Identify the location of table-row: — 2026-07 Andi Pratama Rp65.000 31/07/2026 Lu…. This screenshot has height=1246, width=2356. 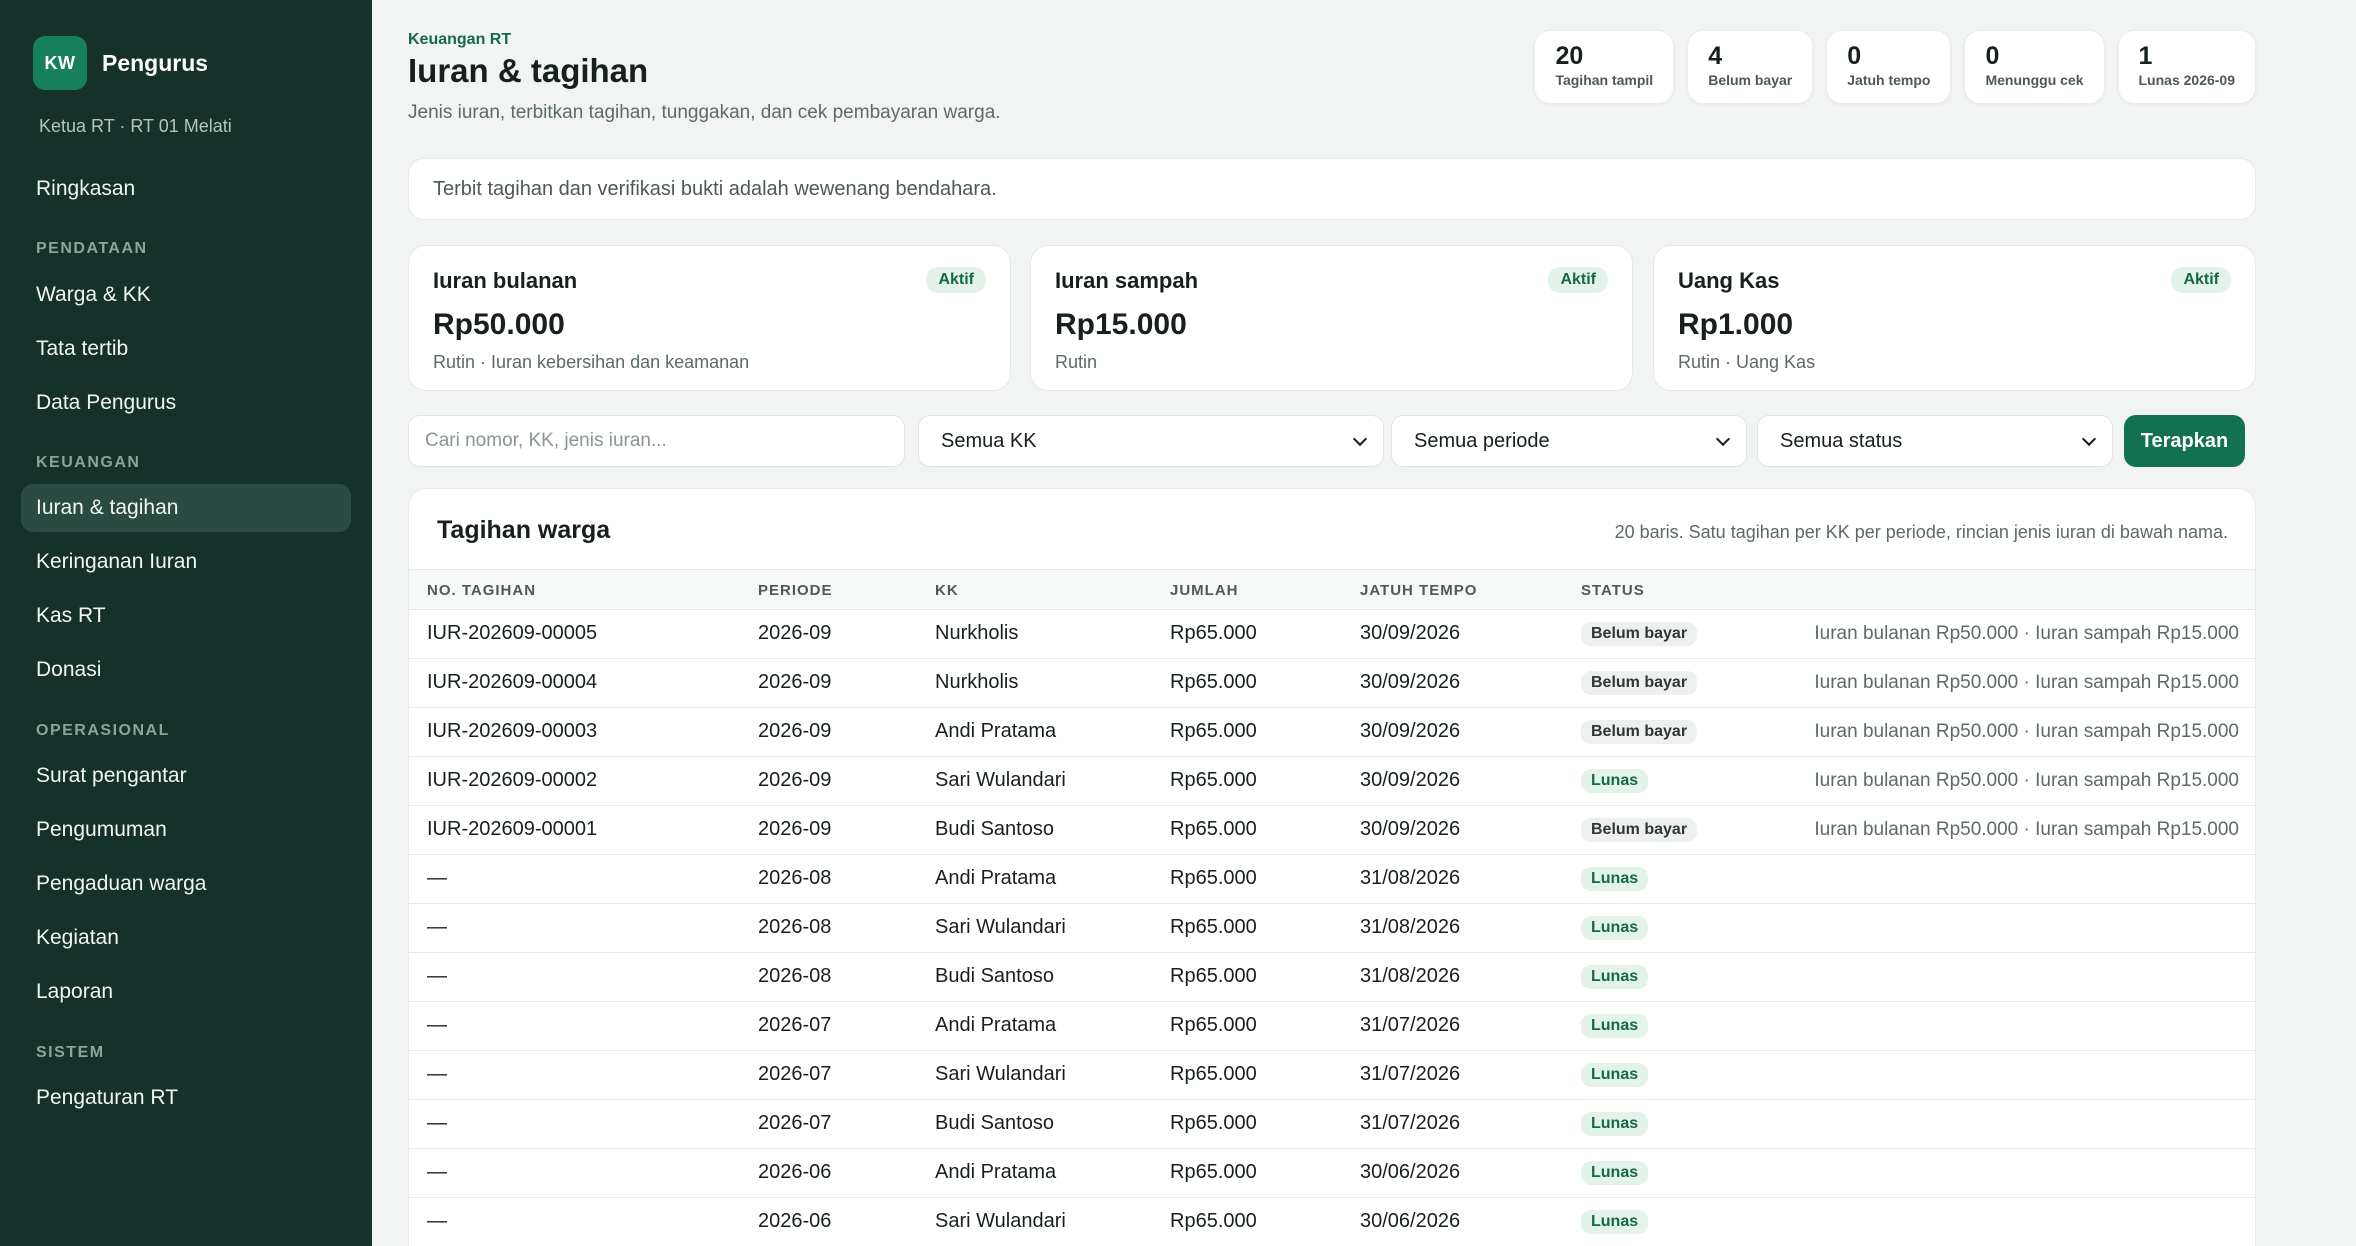
(1332, 1026).